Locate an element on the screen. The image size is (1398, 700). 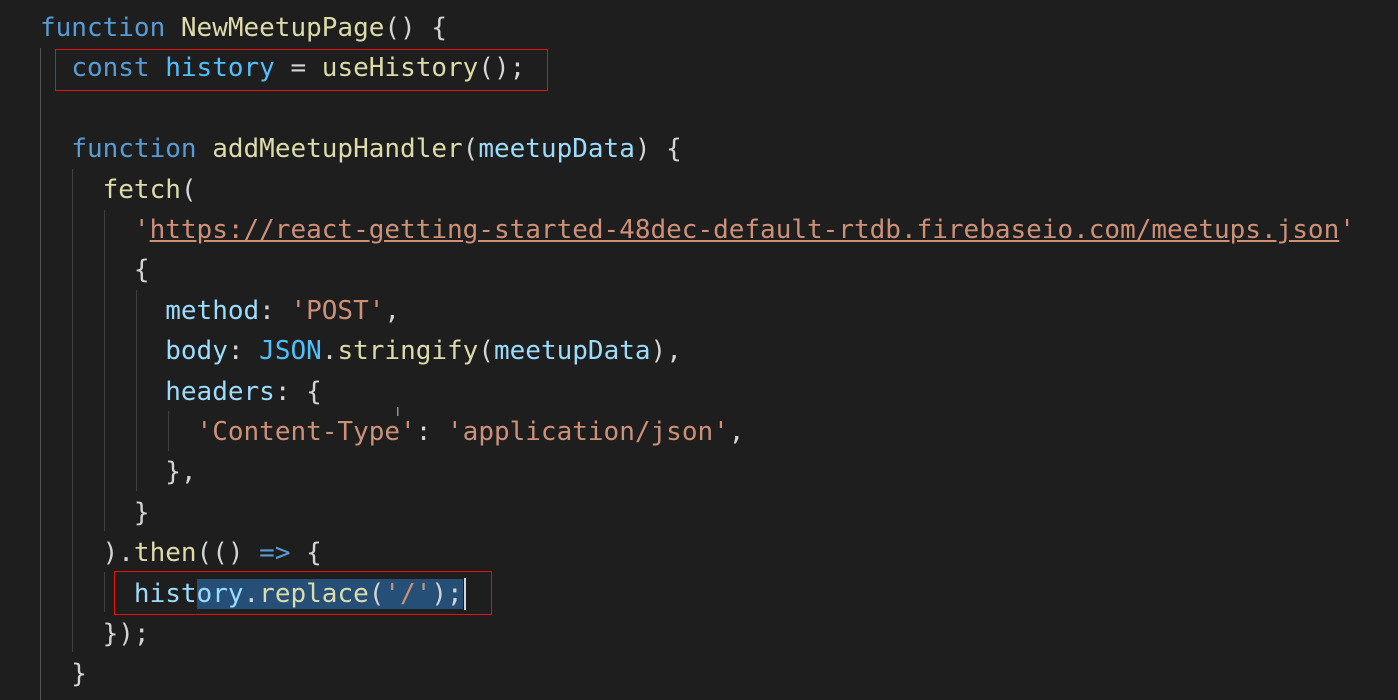
code-token: addMeetupHandler is located at coordinates (337, 149).